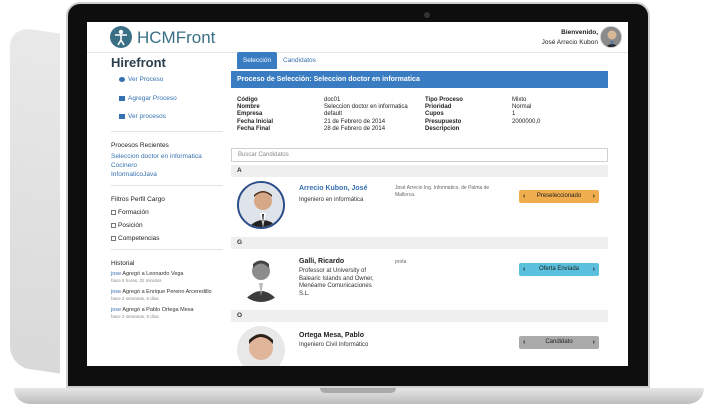  What do you see at coordinates (526, 111) in the screenshot?
I see `process-right-values: Mixto Normal 1 2000000,0` at bounding box center [526, 111].